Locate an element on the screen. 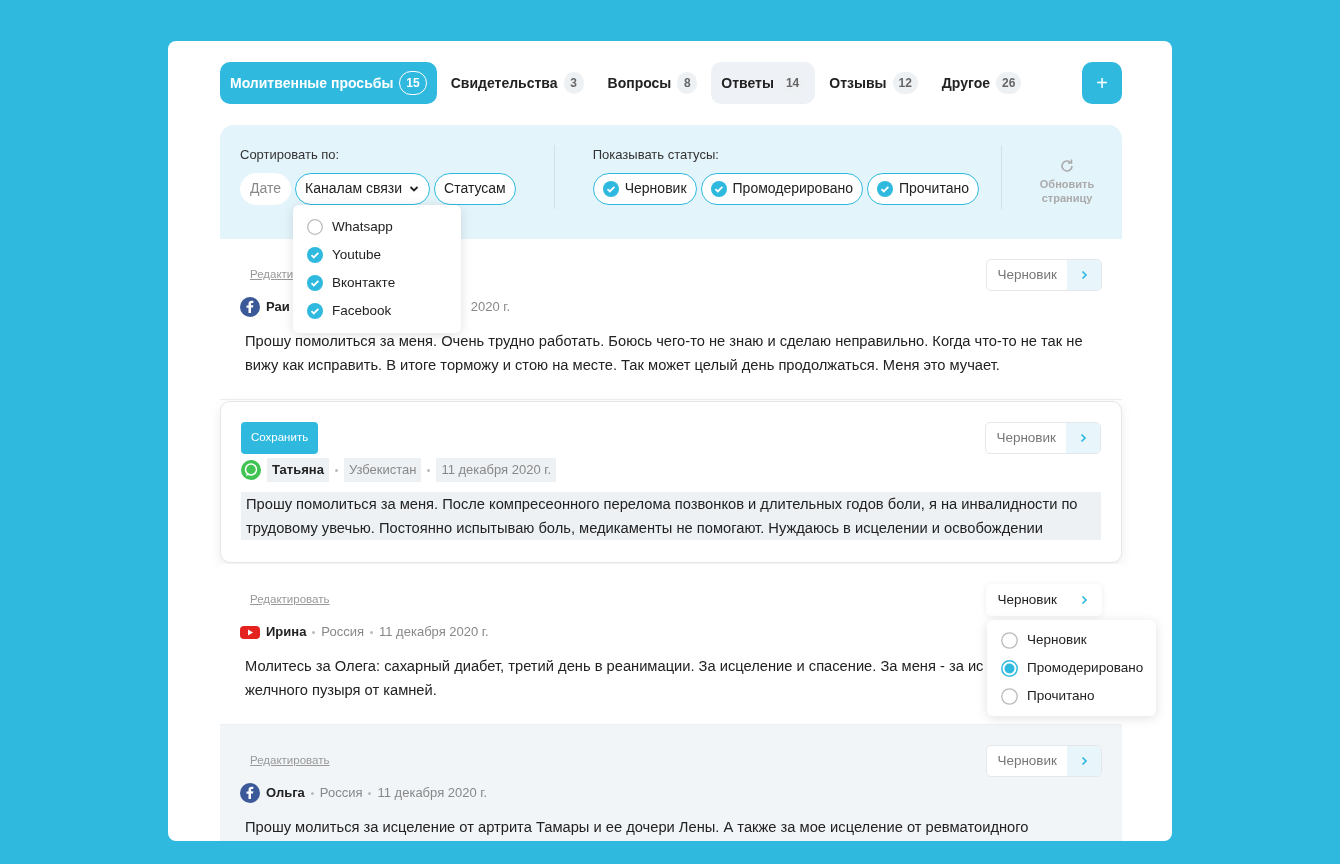  sort-option: Статусам is located at coordinates (475, 188).